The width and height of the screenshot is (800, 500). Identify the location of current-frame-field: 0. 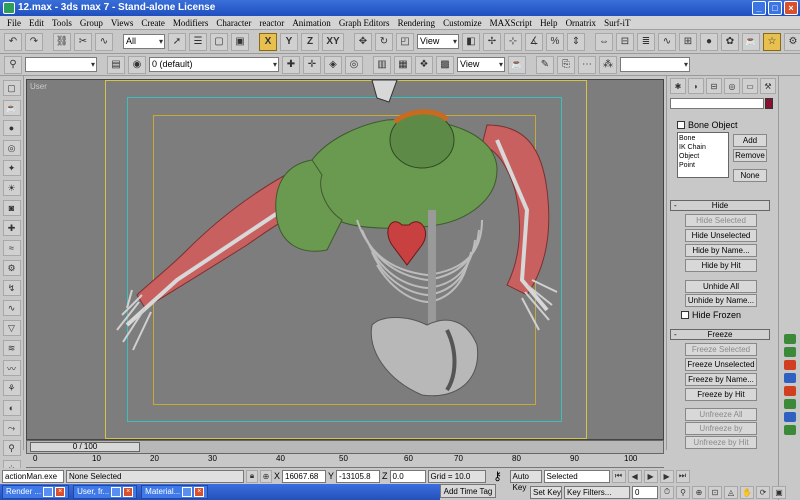
(645, 492).